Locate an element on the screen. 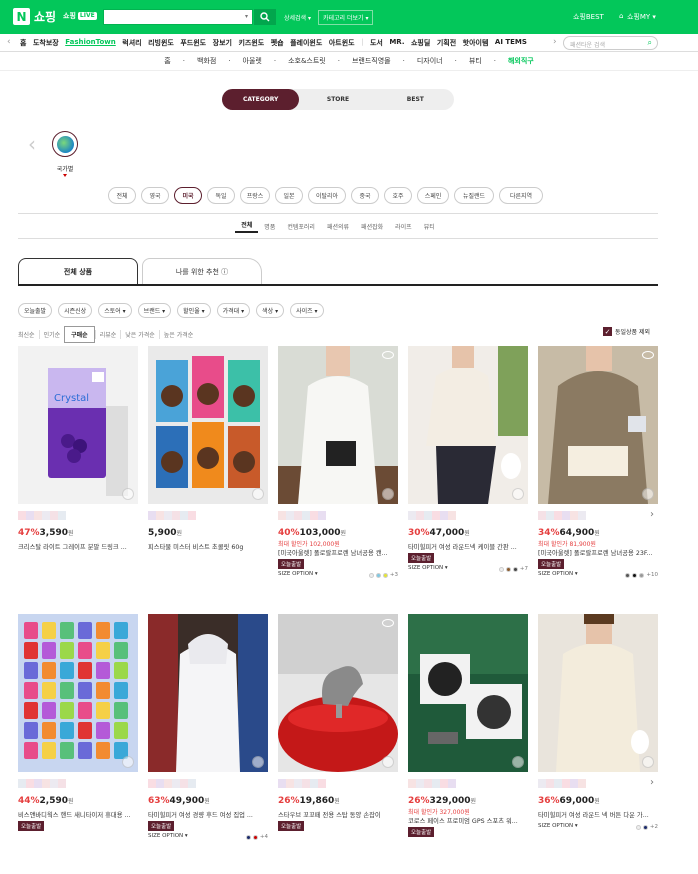 The width and height of the screenshot is (698, 874). fashion-nav-item: 디자이너 is located at coordinates (430, 61).